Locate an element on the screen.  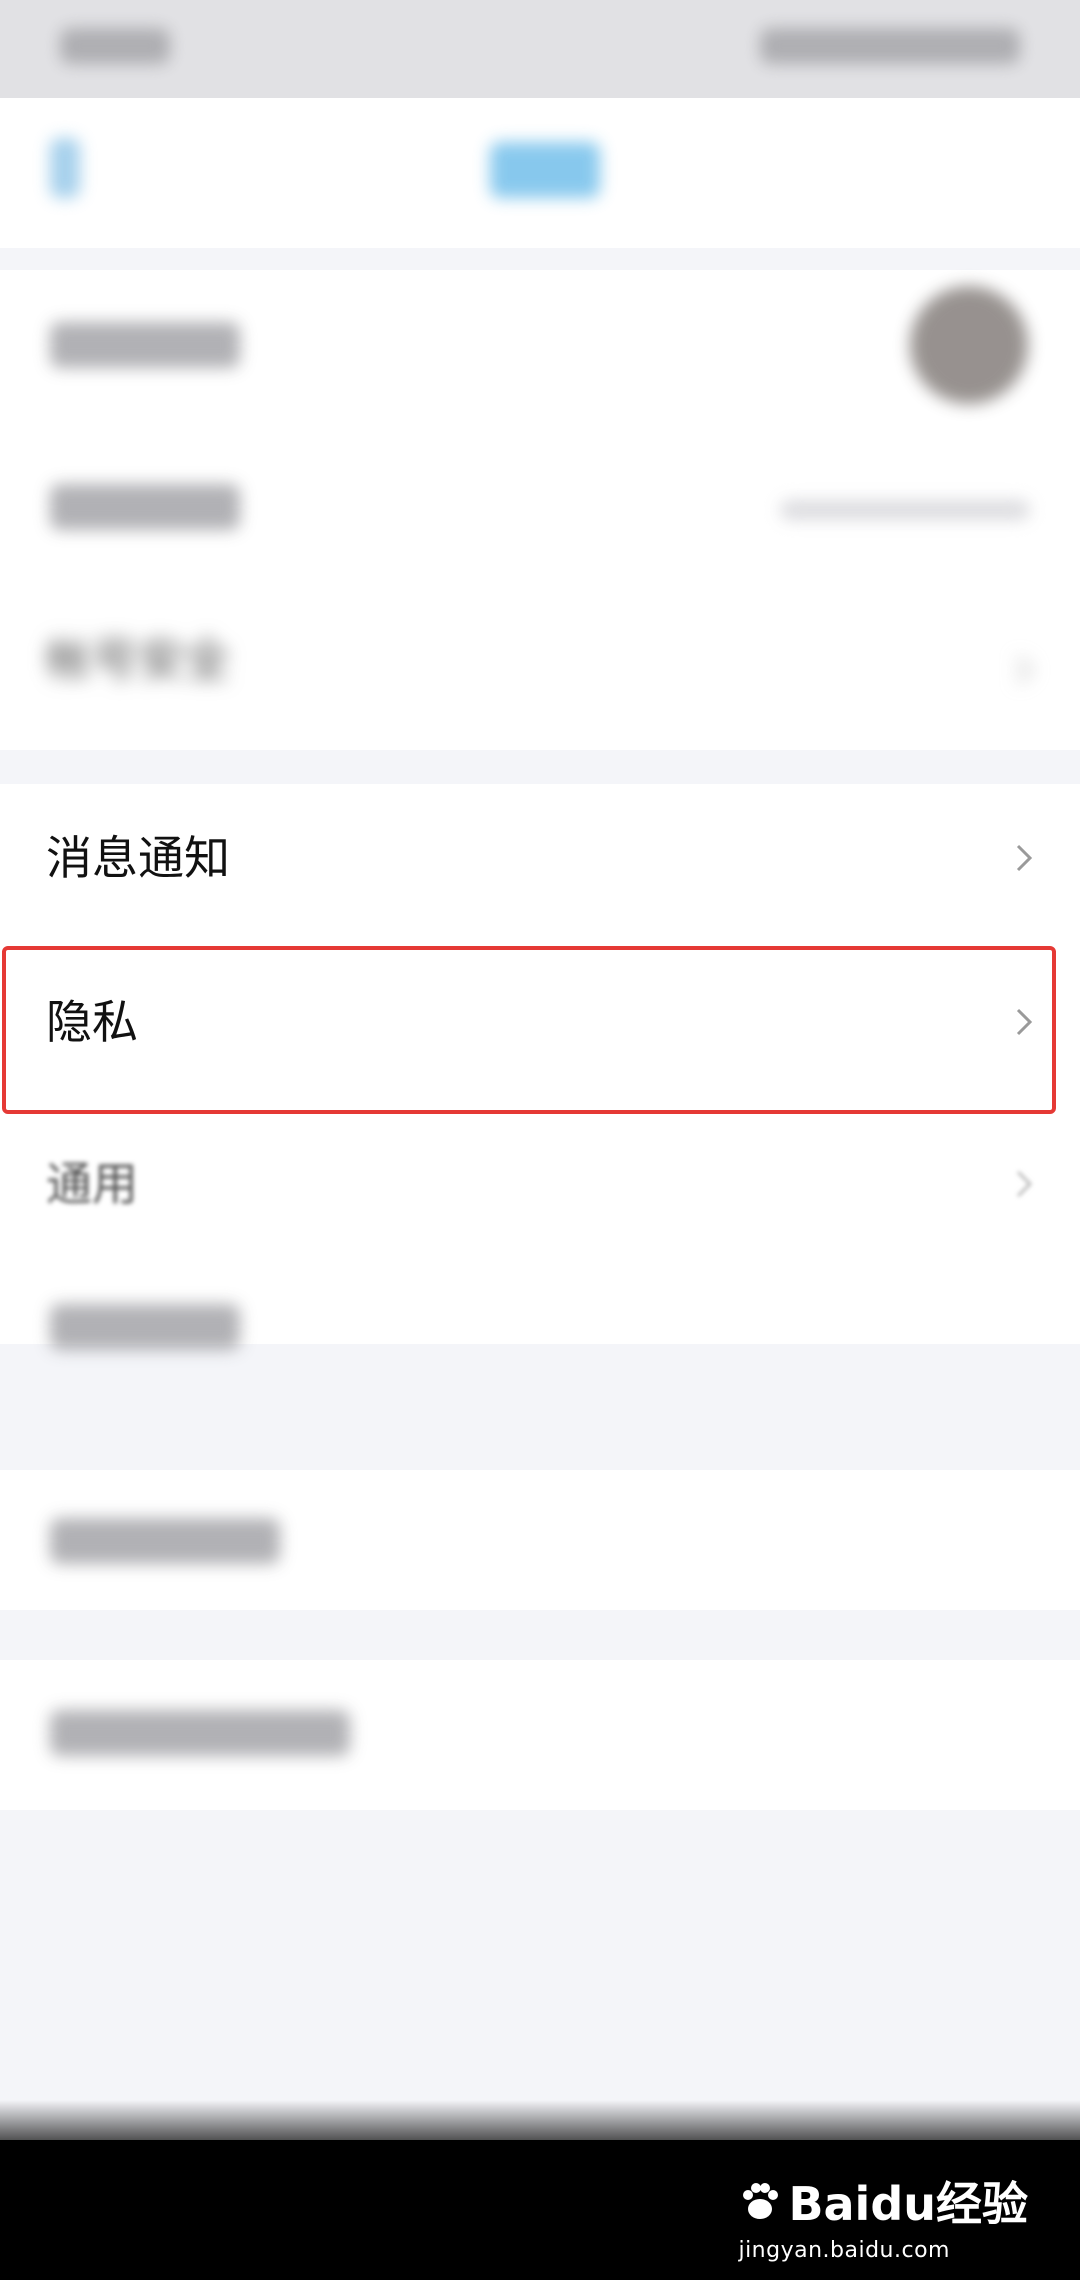
watermark-brand: Baidu经验 is located at coordinates (908, 2204).